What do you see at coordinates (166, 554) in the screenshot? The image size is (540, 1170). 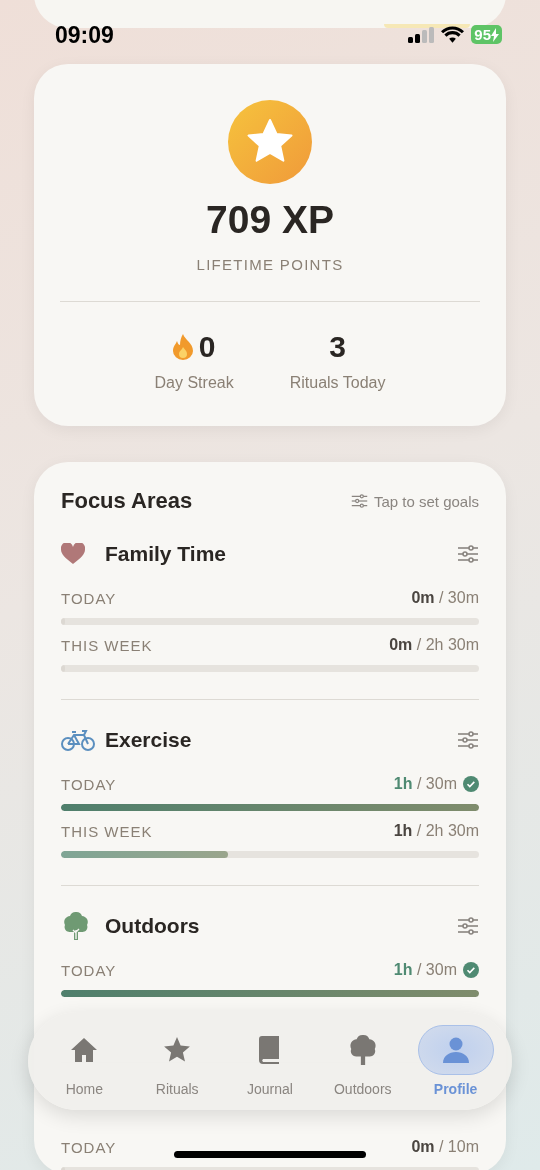 I see `area-name: Family Time` at bounding box center [166, 554].